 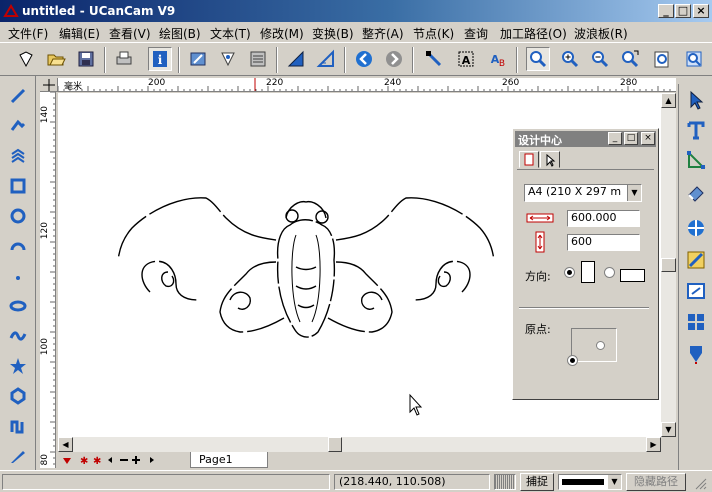 I want to click on ruler-icon, so click(x=296, y=59).